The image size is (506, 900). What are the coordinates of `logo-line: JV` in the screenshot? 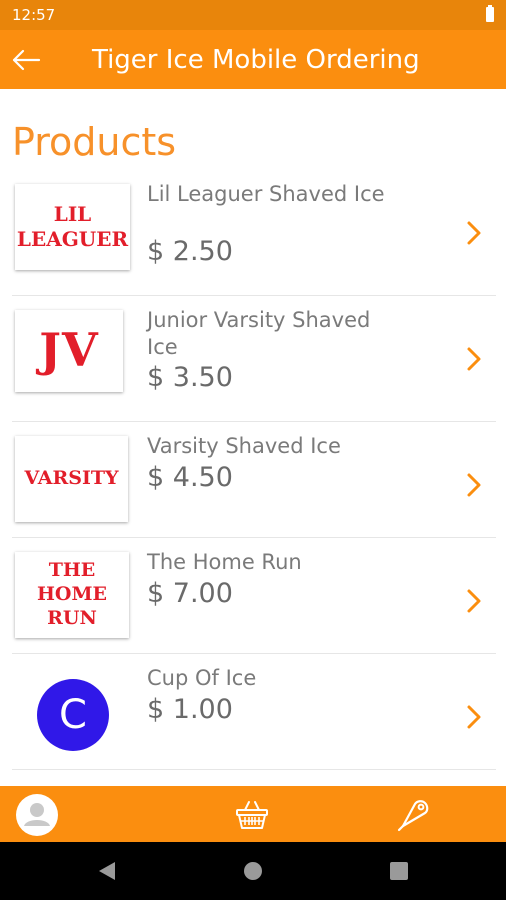 It's located at (69, 350).